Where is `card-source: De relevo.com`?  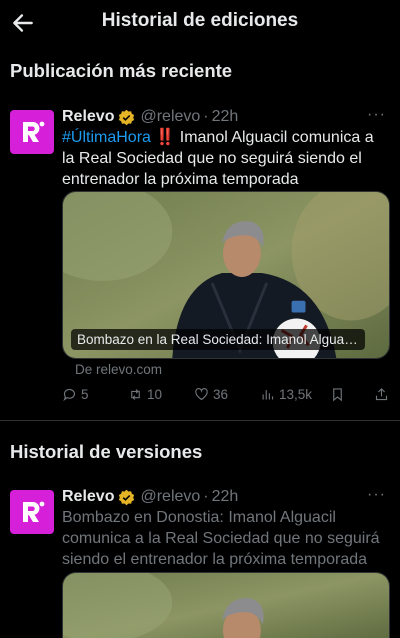 card-source: De relevo.com is located at coordinates (118, 369).